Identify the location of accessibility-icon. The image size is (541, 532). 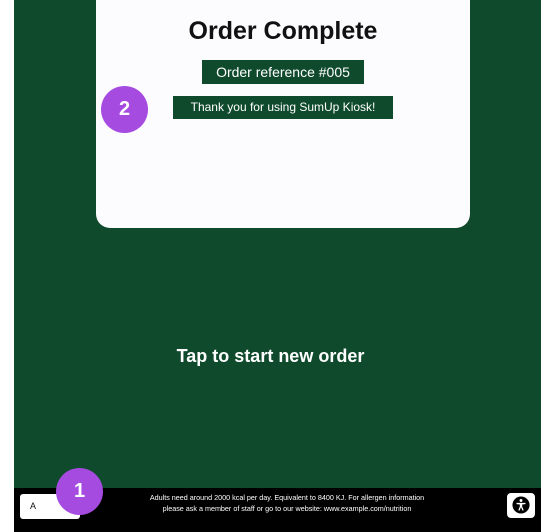
(521, 505).